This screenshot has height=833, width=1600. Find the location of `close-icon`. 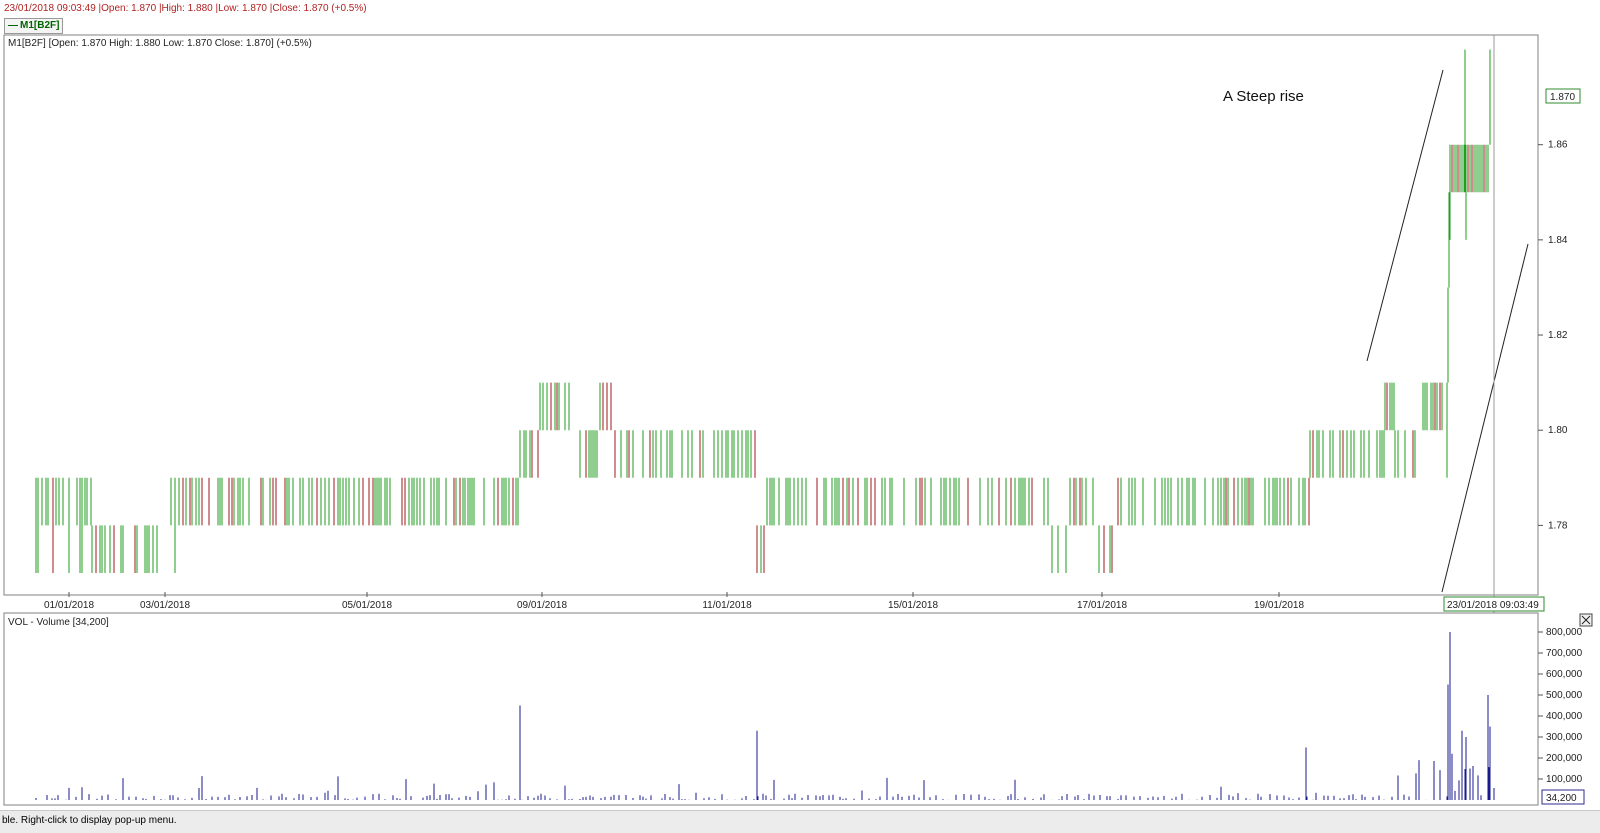

close-icon is located at coordinates (1586, 620).